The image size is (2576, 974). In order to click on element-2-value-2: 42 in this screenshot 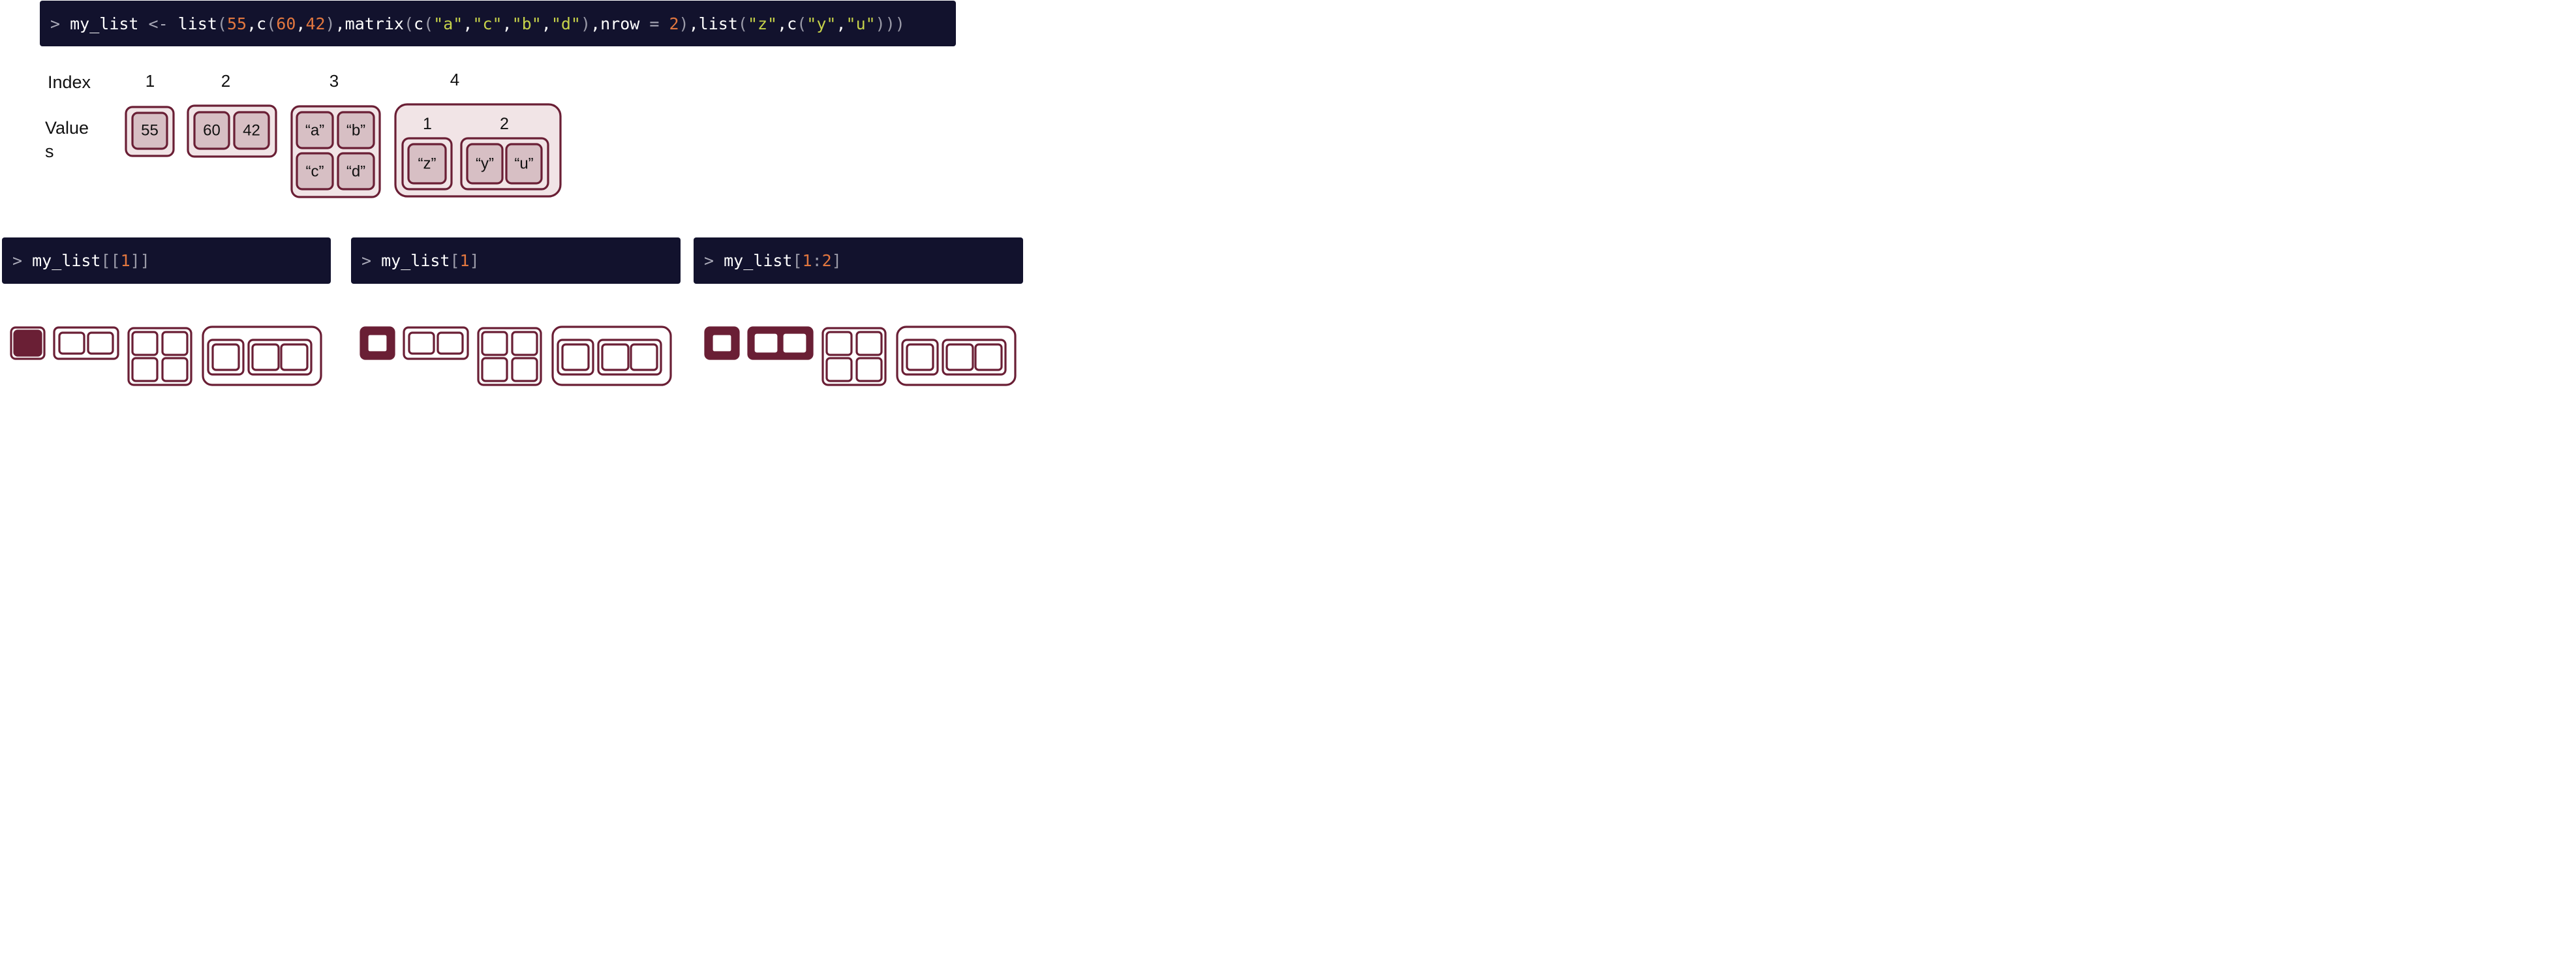, I will do `click(251, 131)`.